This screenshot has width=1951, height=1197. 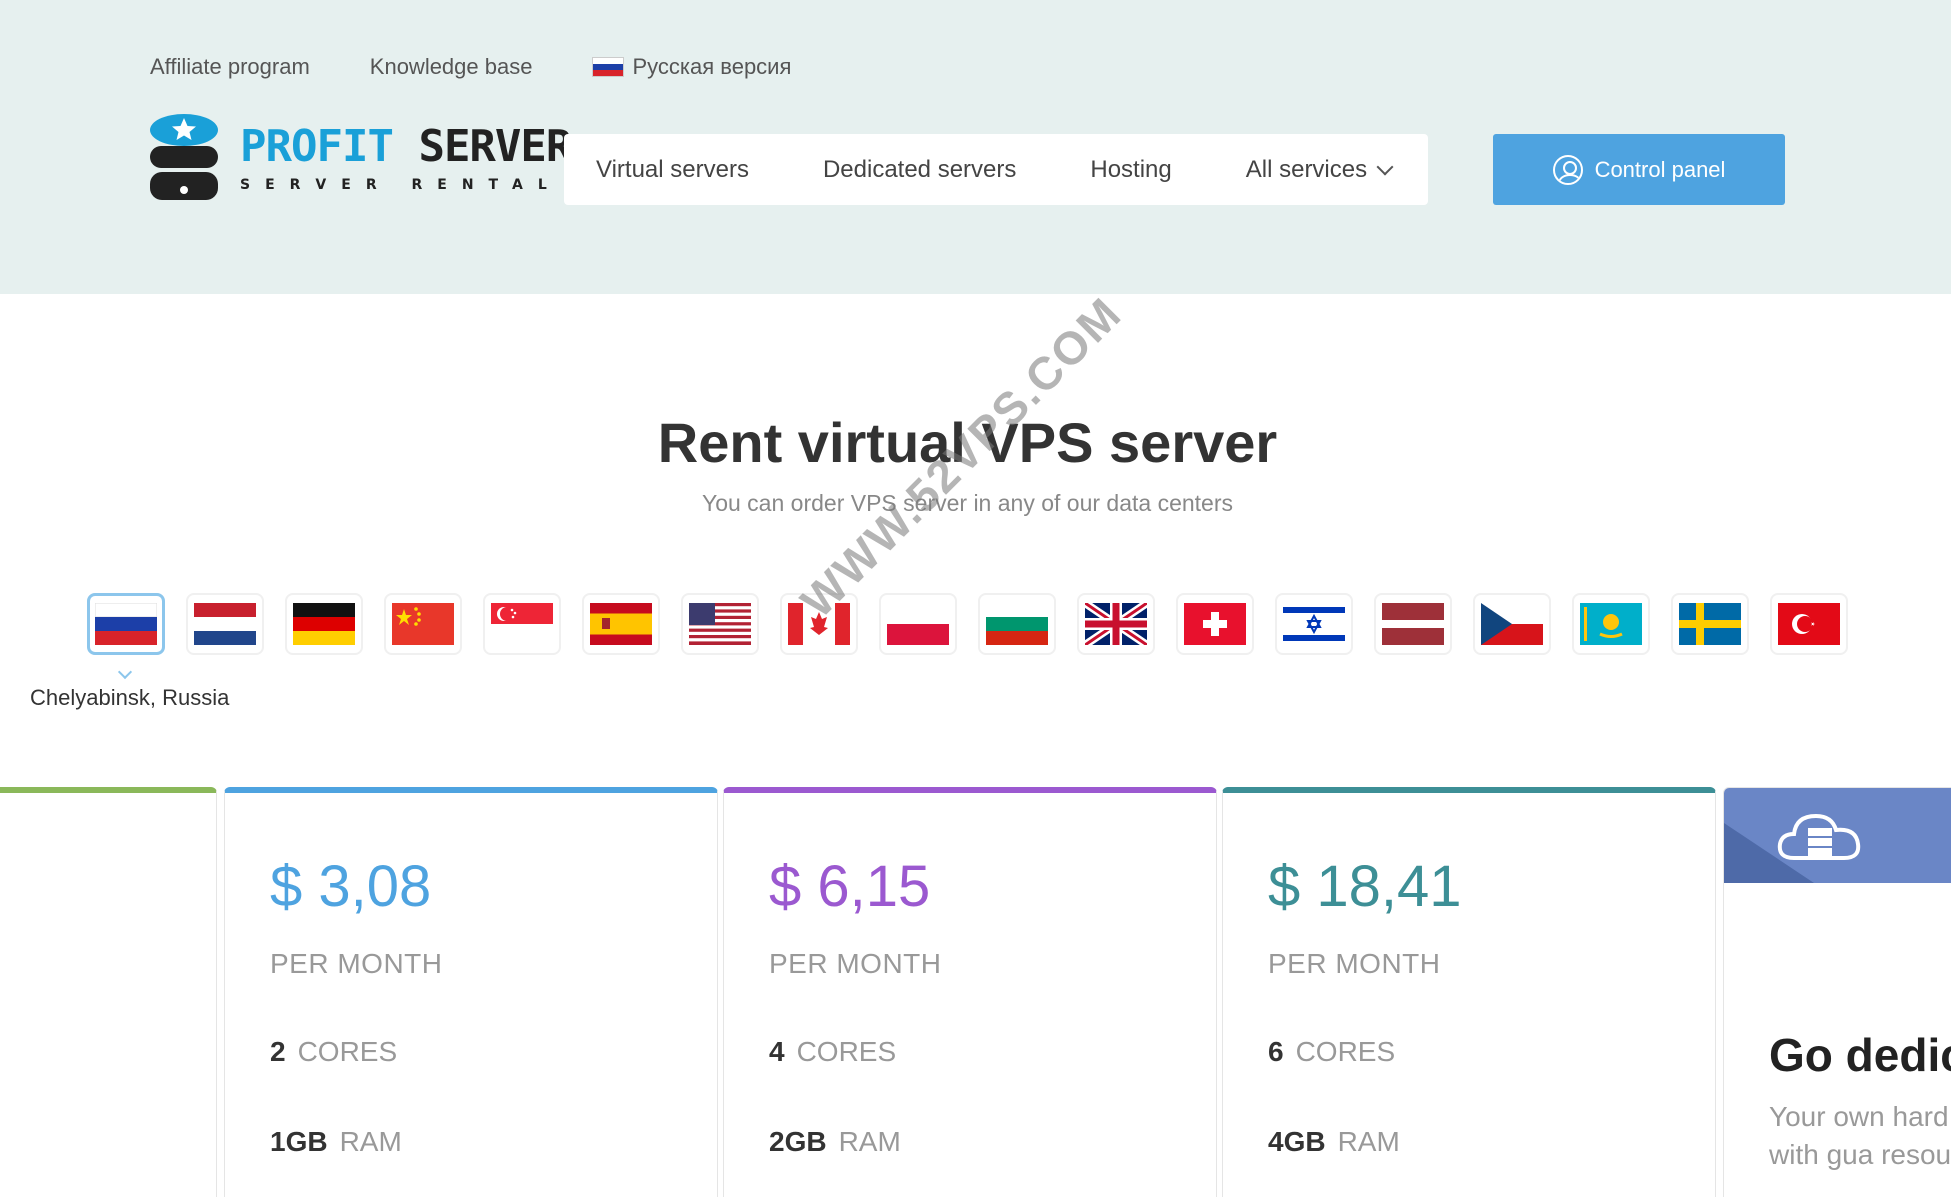 I want to click on czech-flag-icon, so click(x=1512, y=624).